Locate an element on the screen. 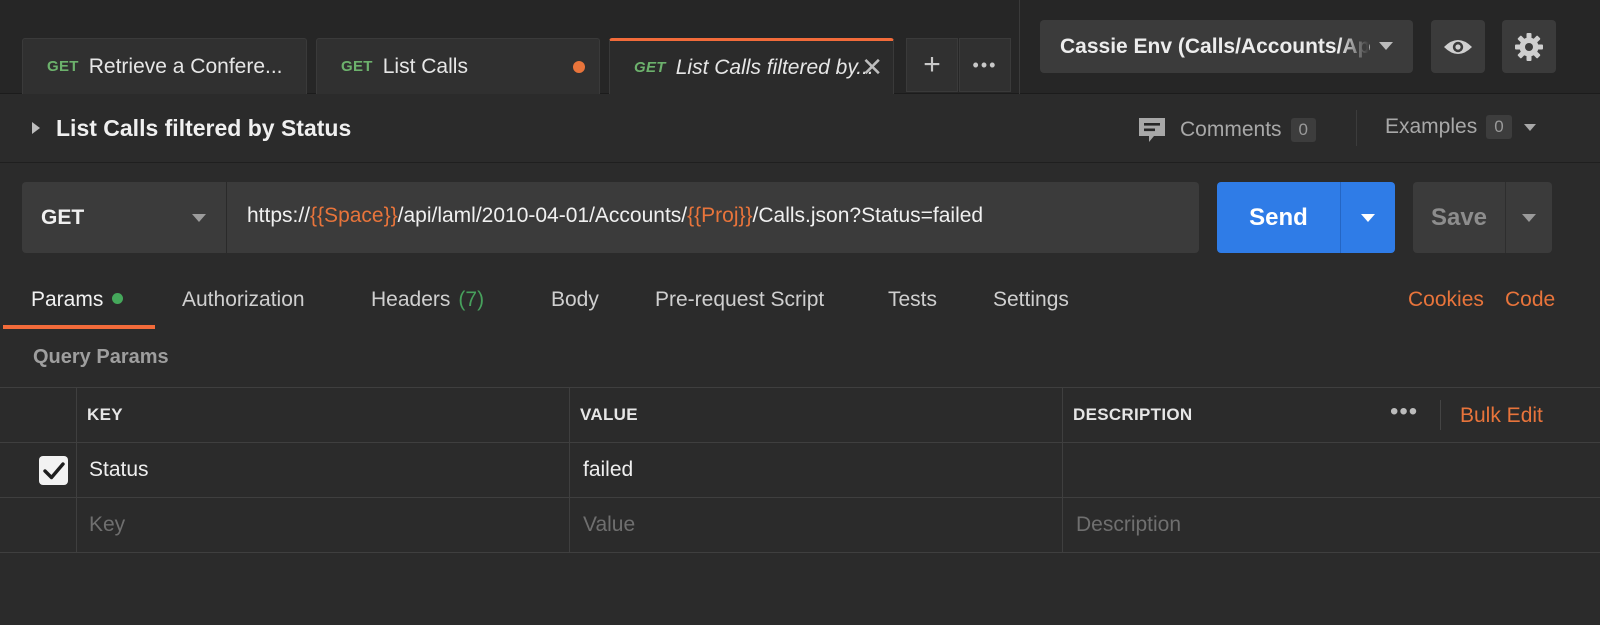 This screenshot has width=1600, height=625. column-header-value: VALUE is located at coordinates (609, 414).